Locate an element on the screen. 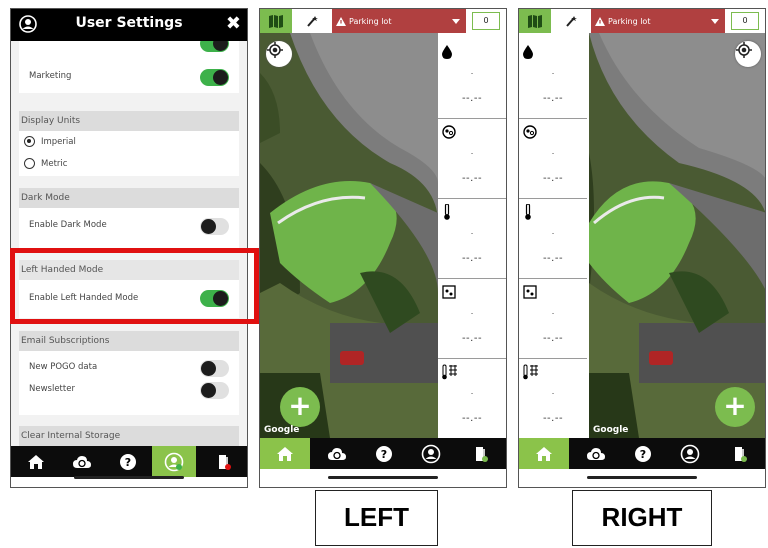  imperial-label: Imperial is located at coordinates (58, 142).